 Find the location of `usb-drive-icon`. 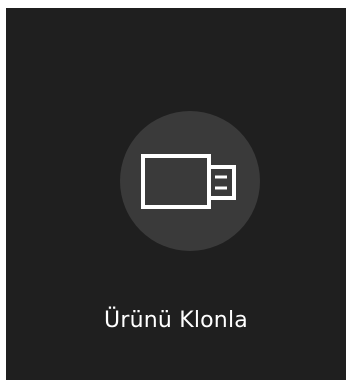

usb-drive-icon is located at coordinates (188, 181).